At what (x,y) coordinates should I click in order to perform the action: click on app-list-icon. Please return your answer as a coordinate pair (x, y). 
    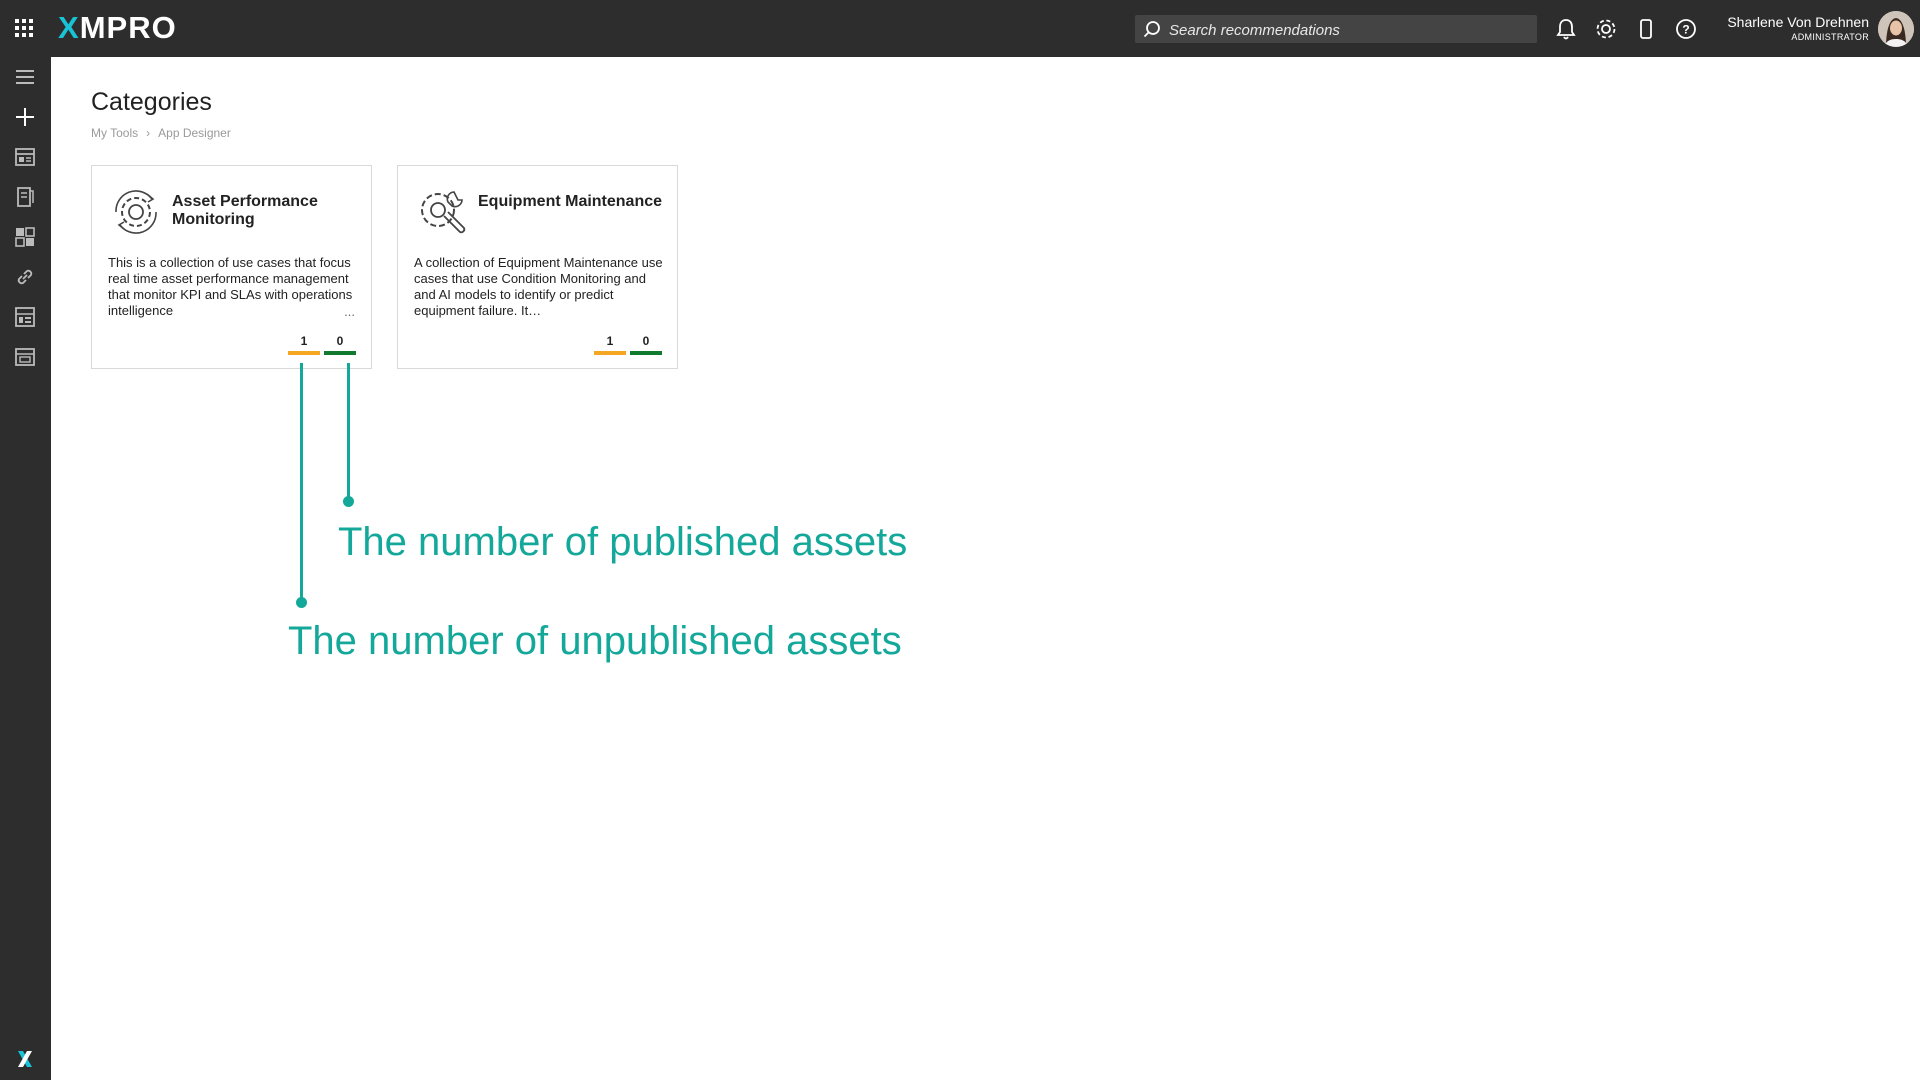
    Looking at the image, I should click on (25, 157).